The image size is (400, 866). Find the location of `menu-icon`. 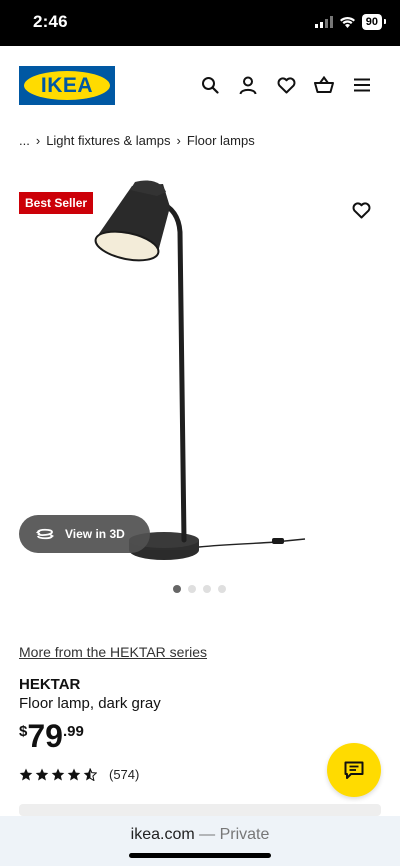

menu-icon is located at coordinates (362, 85).